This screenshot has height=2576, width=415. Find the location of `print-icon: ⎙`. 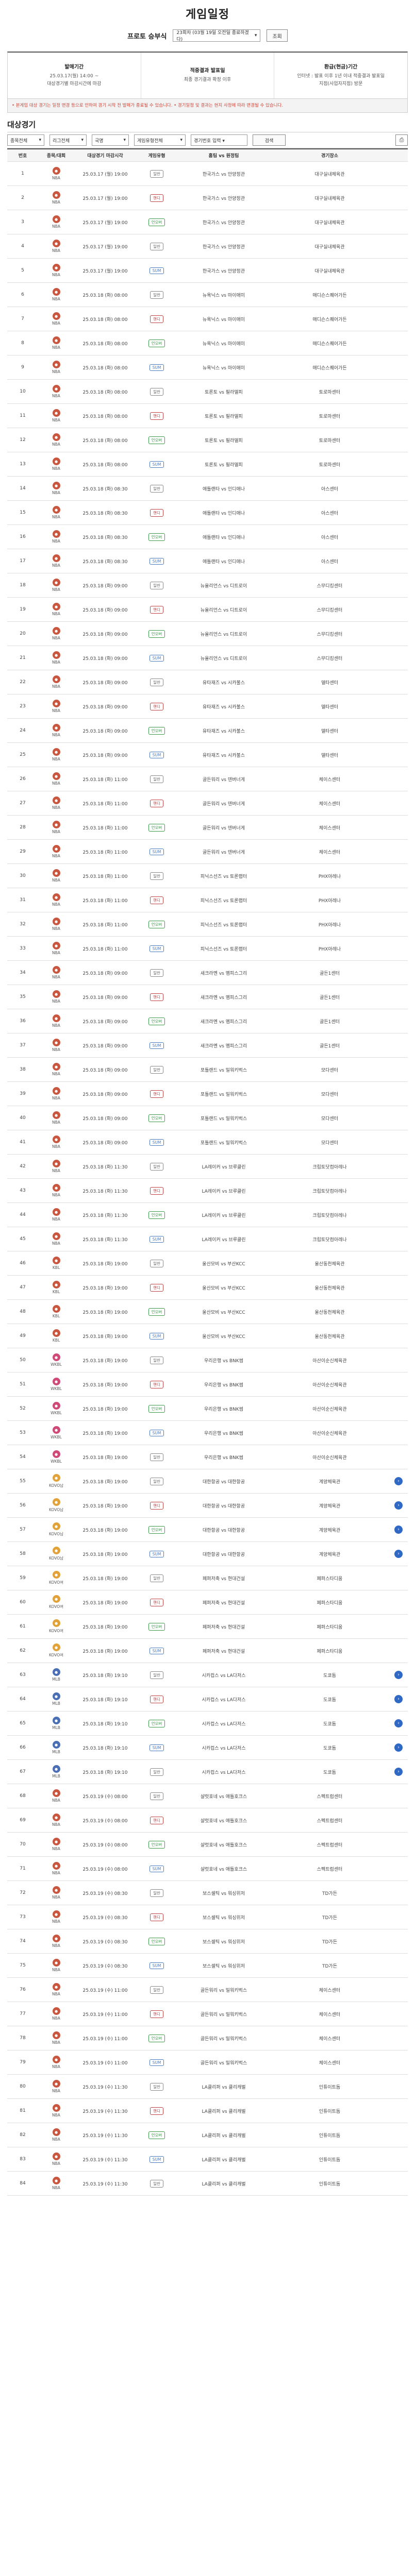

print-icon: ⎙ is located at coordinates (401, 140).